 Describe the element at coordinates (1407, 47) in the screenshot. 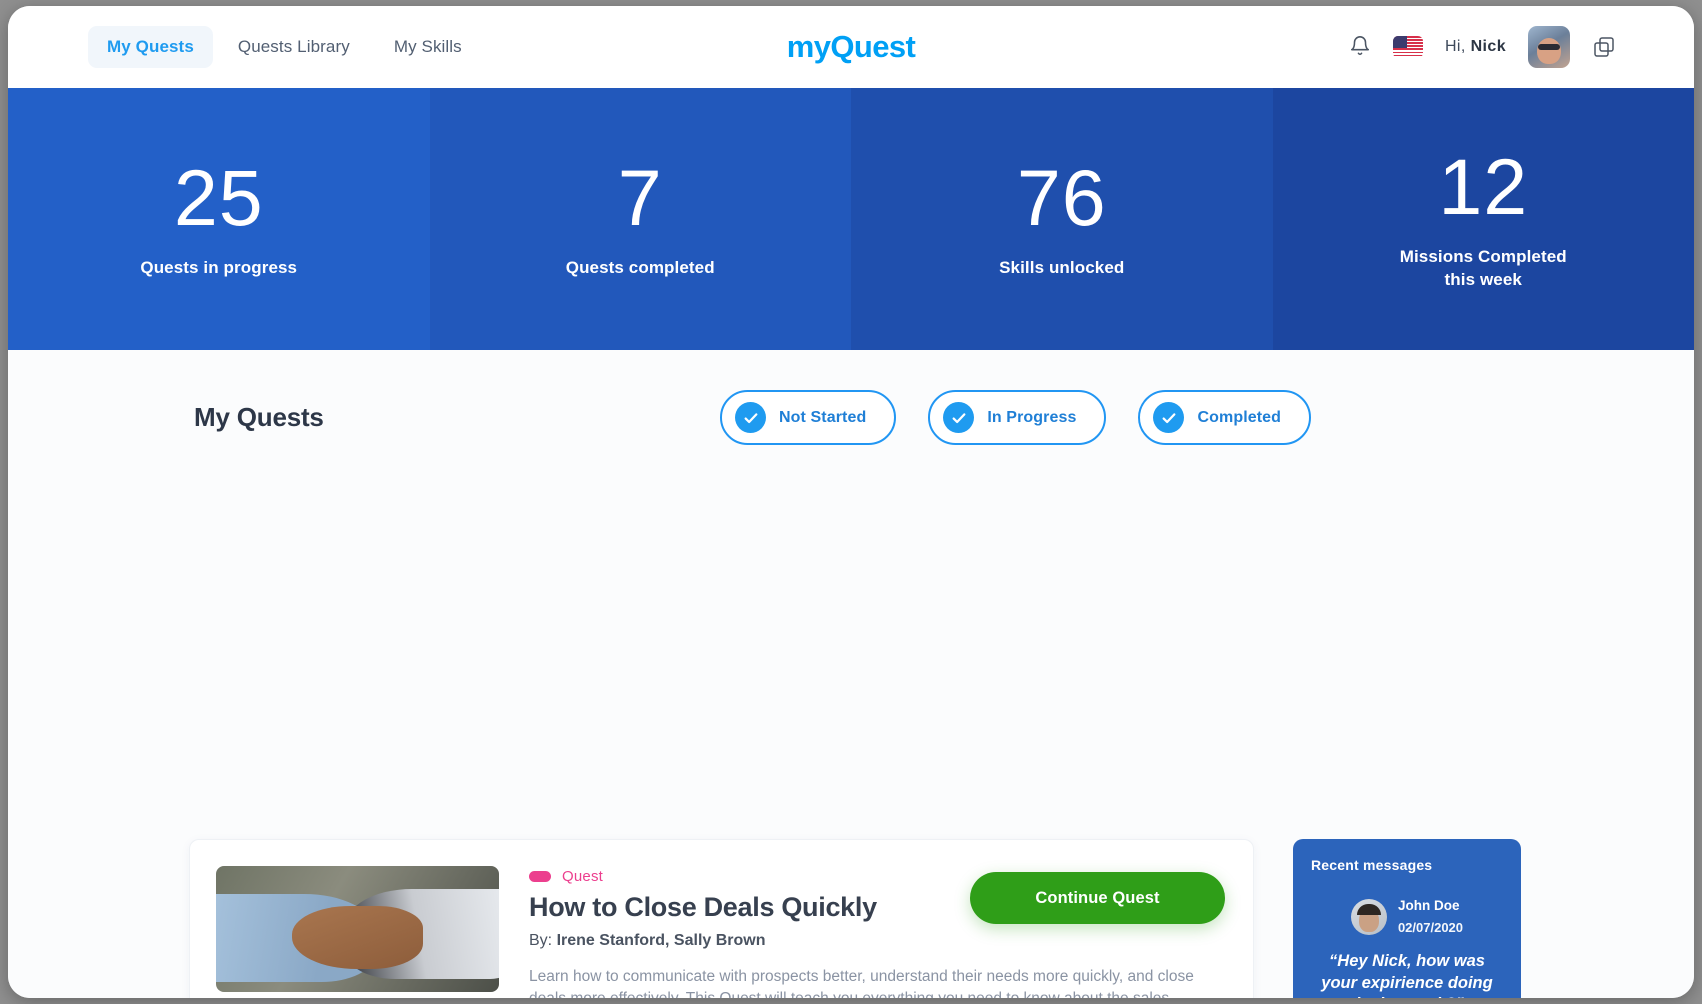

I see `us-flag-icon` at that location.